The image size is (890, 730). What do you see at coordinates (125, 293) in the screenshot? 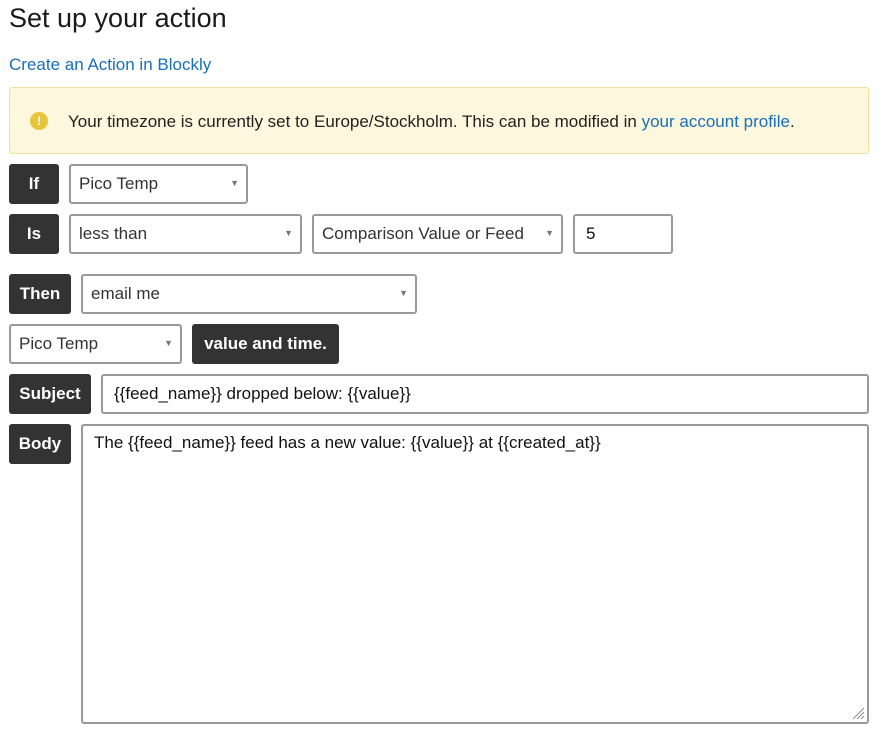
I see `action-value: email me` at bounding box center [125, 293].